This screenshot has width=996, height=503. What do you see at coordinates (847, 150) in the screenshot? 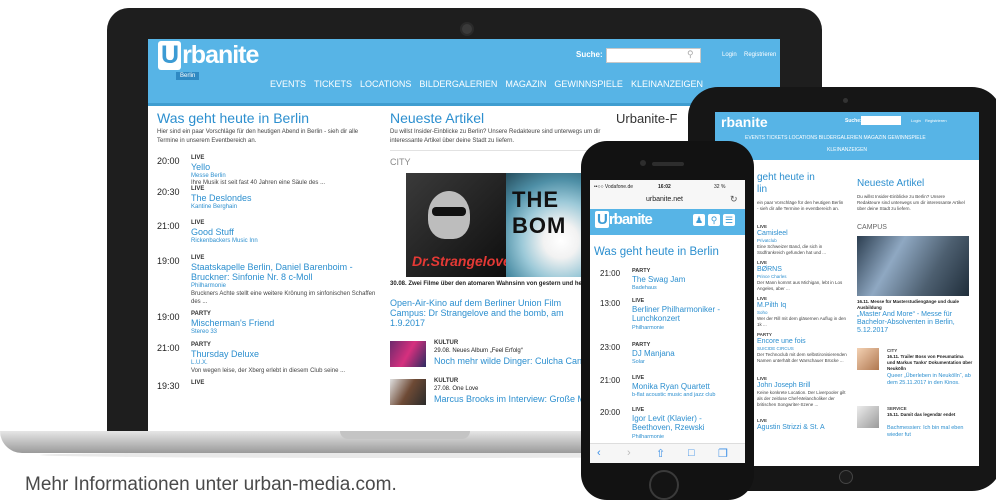
I see `tablet-nav-kleinanzeigen: KLEINANZEIGEN` at bounding box center [847, 150].